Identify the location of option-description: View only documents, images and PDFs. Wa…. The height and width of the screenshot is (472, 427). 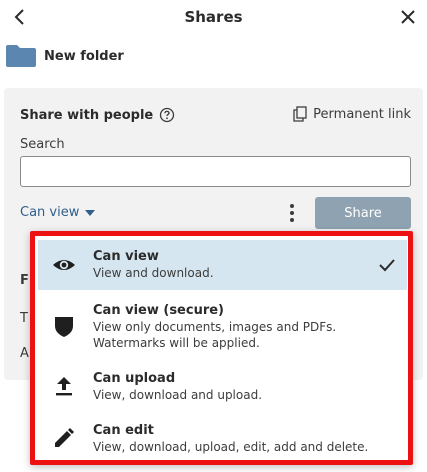
(215, 335).